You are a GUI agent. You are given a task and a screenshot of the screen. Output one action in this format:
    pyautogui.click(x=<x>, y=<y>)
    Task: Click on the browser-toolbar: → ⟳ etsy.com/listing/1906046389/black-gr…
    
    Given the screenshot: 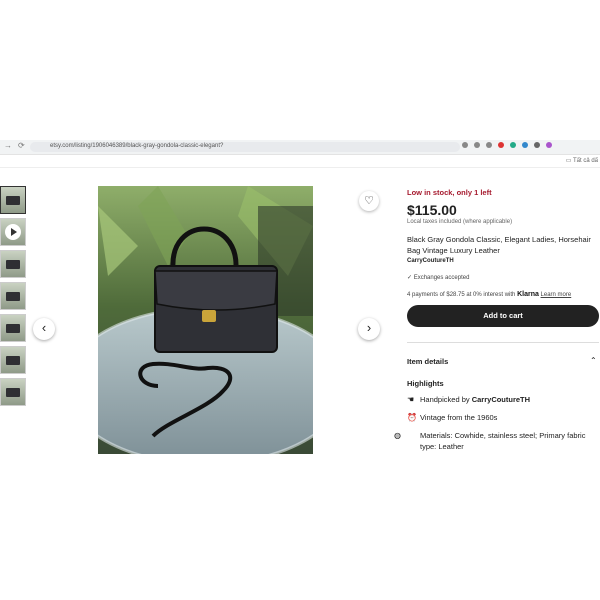 What is the action you would take?
    pyautogui.click(x=300, y=147)
    